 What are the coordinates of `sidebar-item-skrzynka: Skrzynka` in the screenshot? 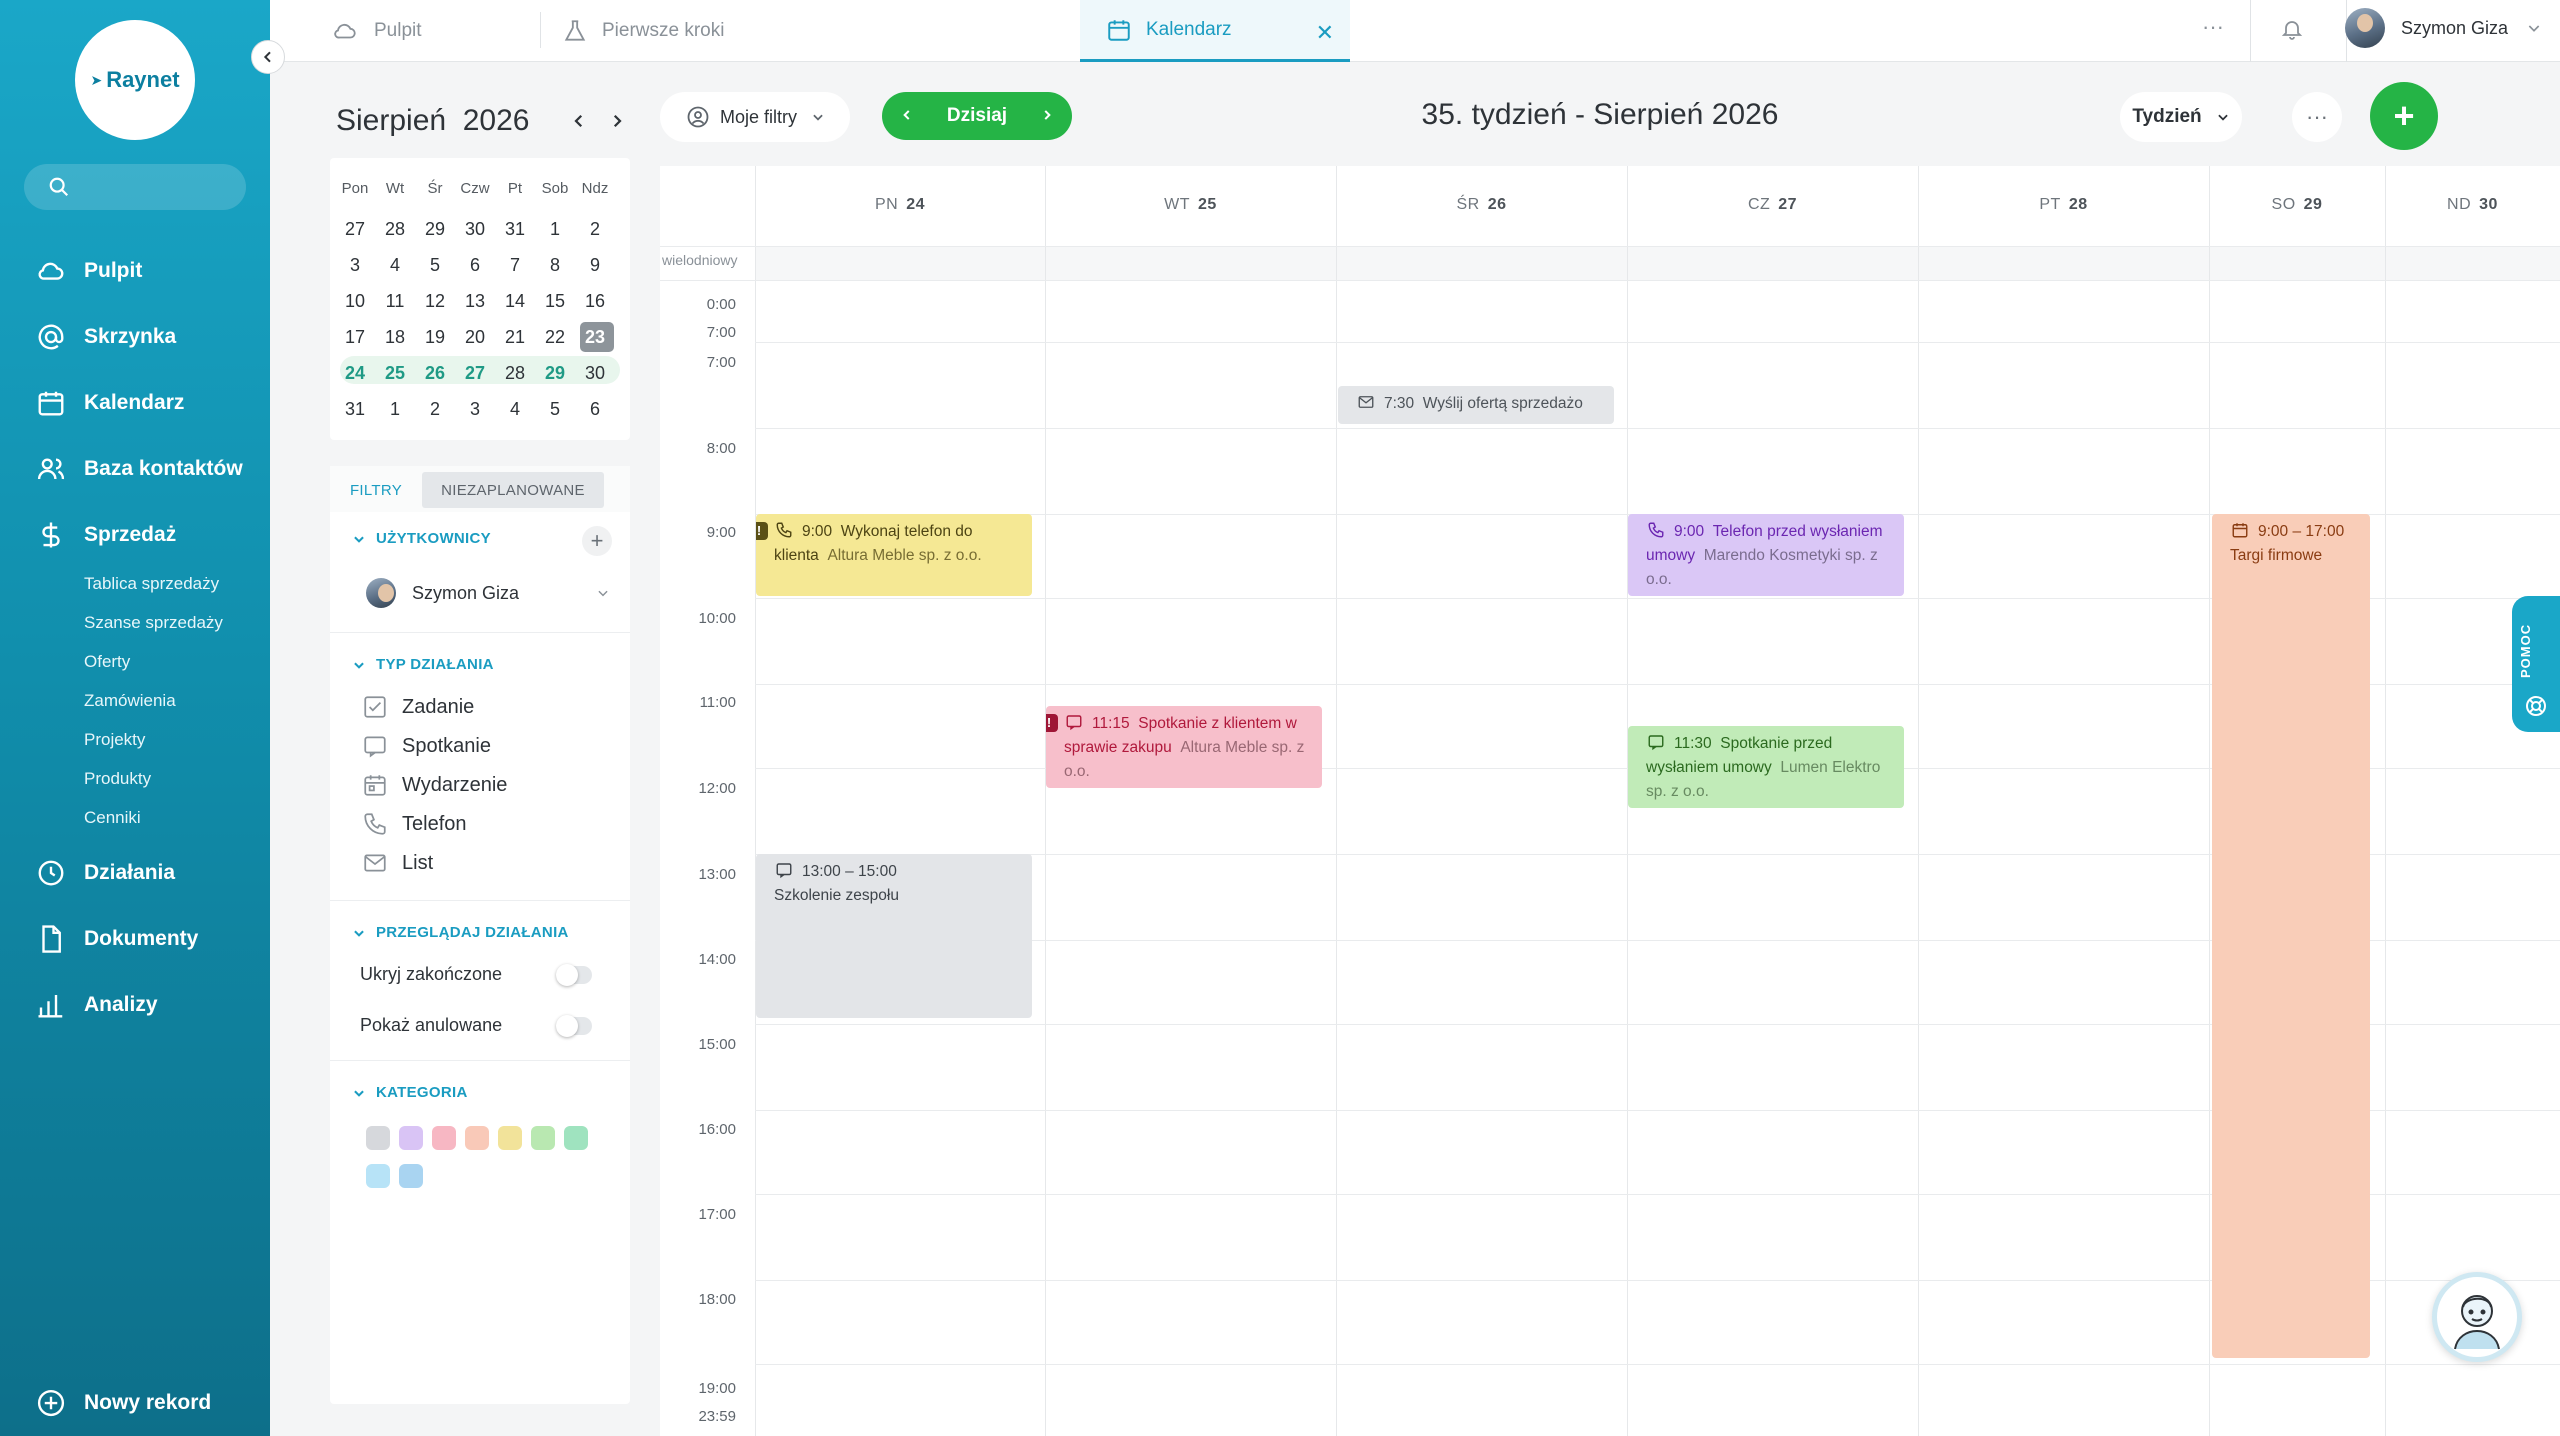 It's located at (106, 337).